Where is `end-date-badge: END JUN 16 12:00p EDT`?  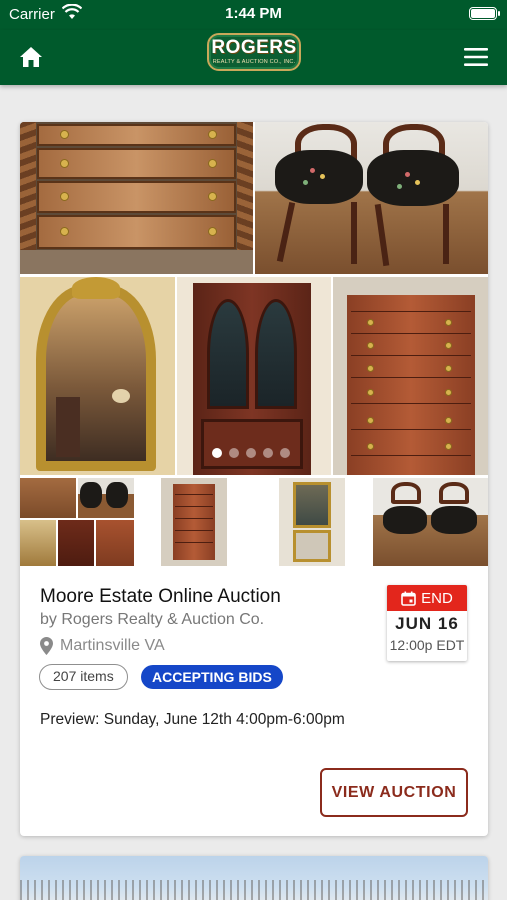 end-date-badge: END JUN 16 12:00p EDT is located at coordinates (427, 623).